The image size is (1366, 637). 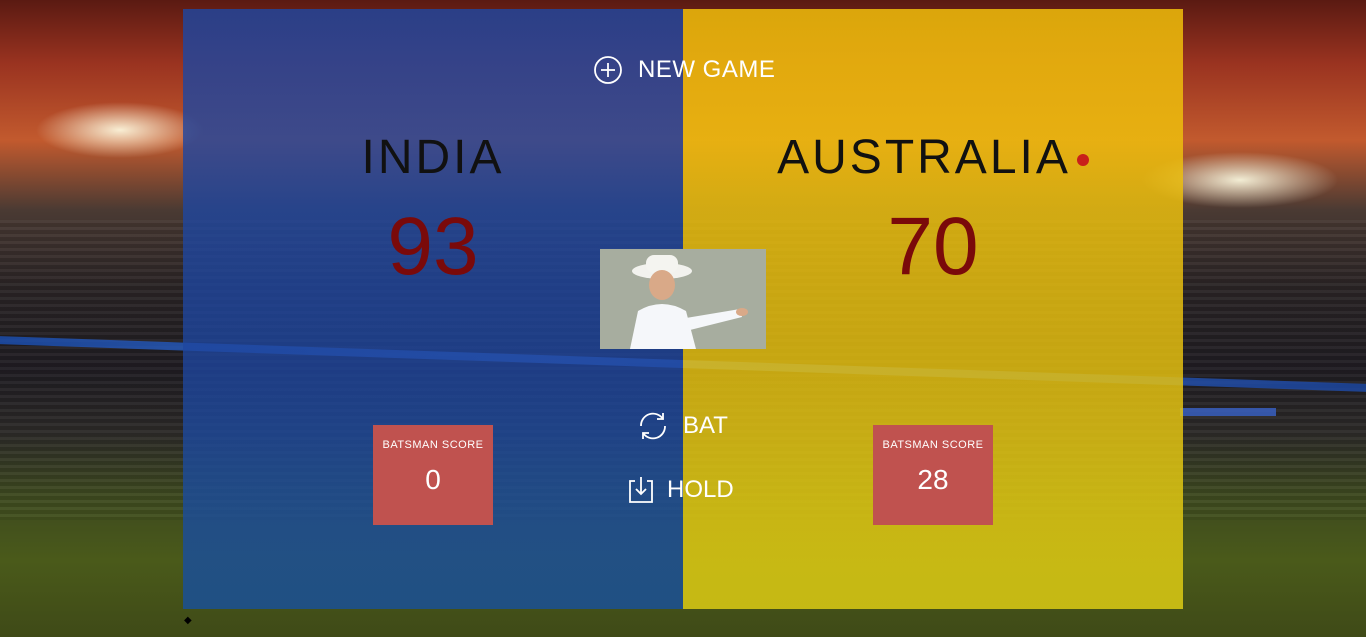 I want to click on australia-batsman-score-box: BATSMAN SCORE 28, so click(x=933, y=475).